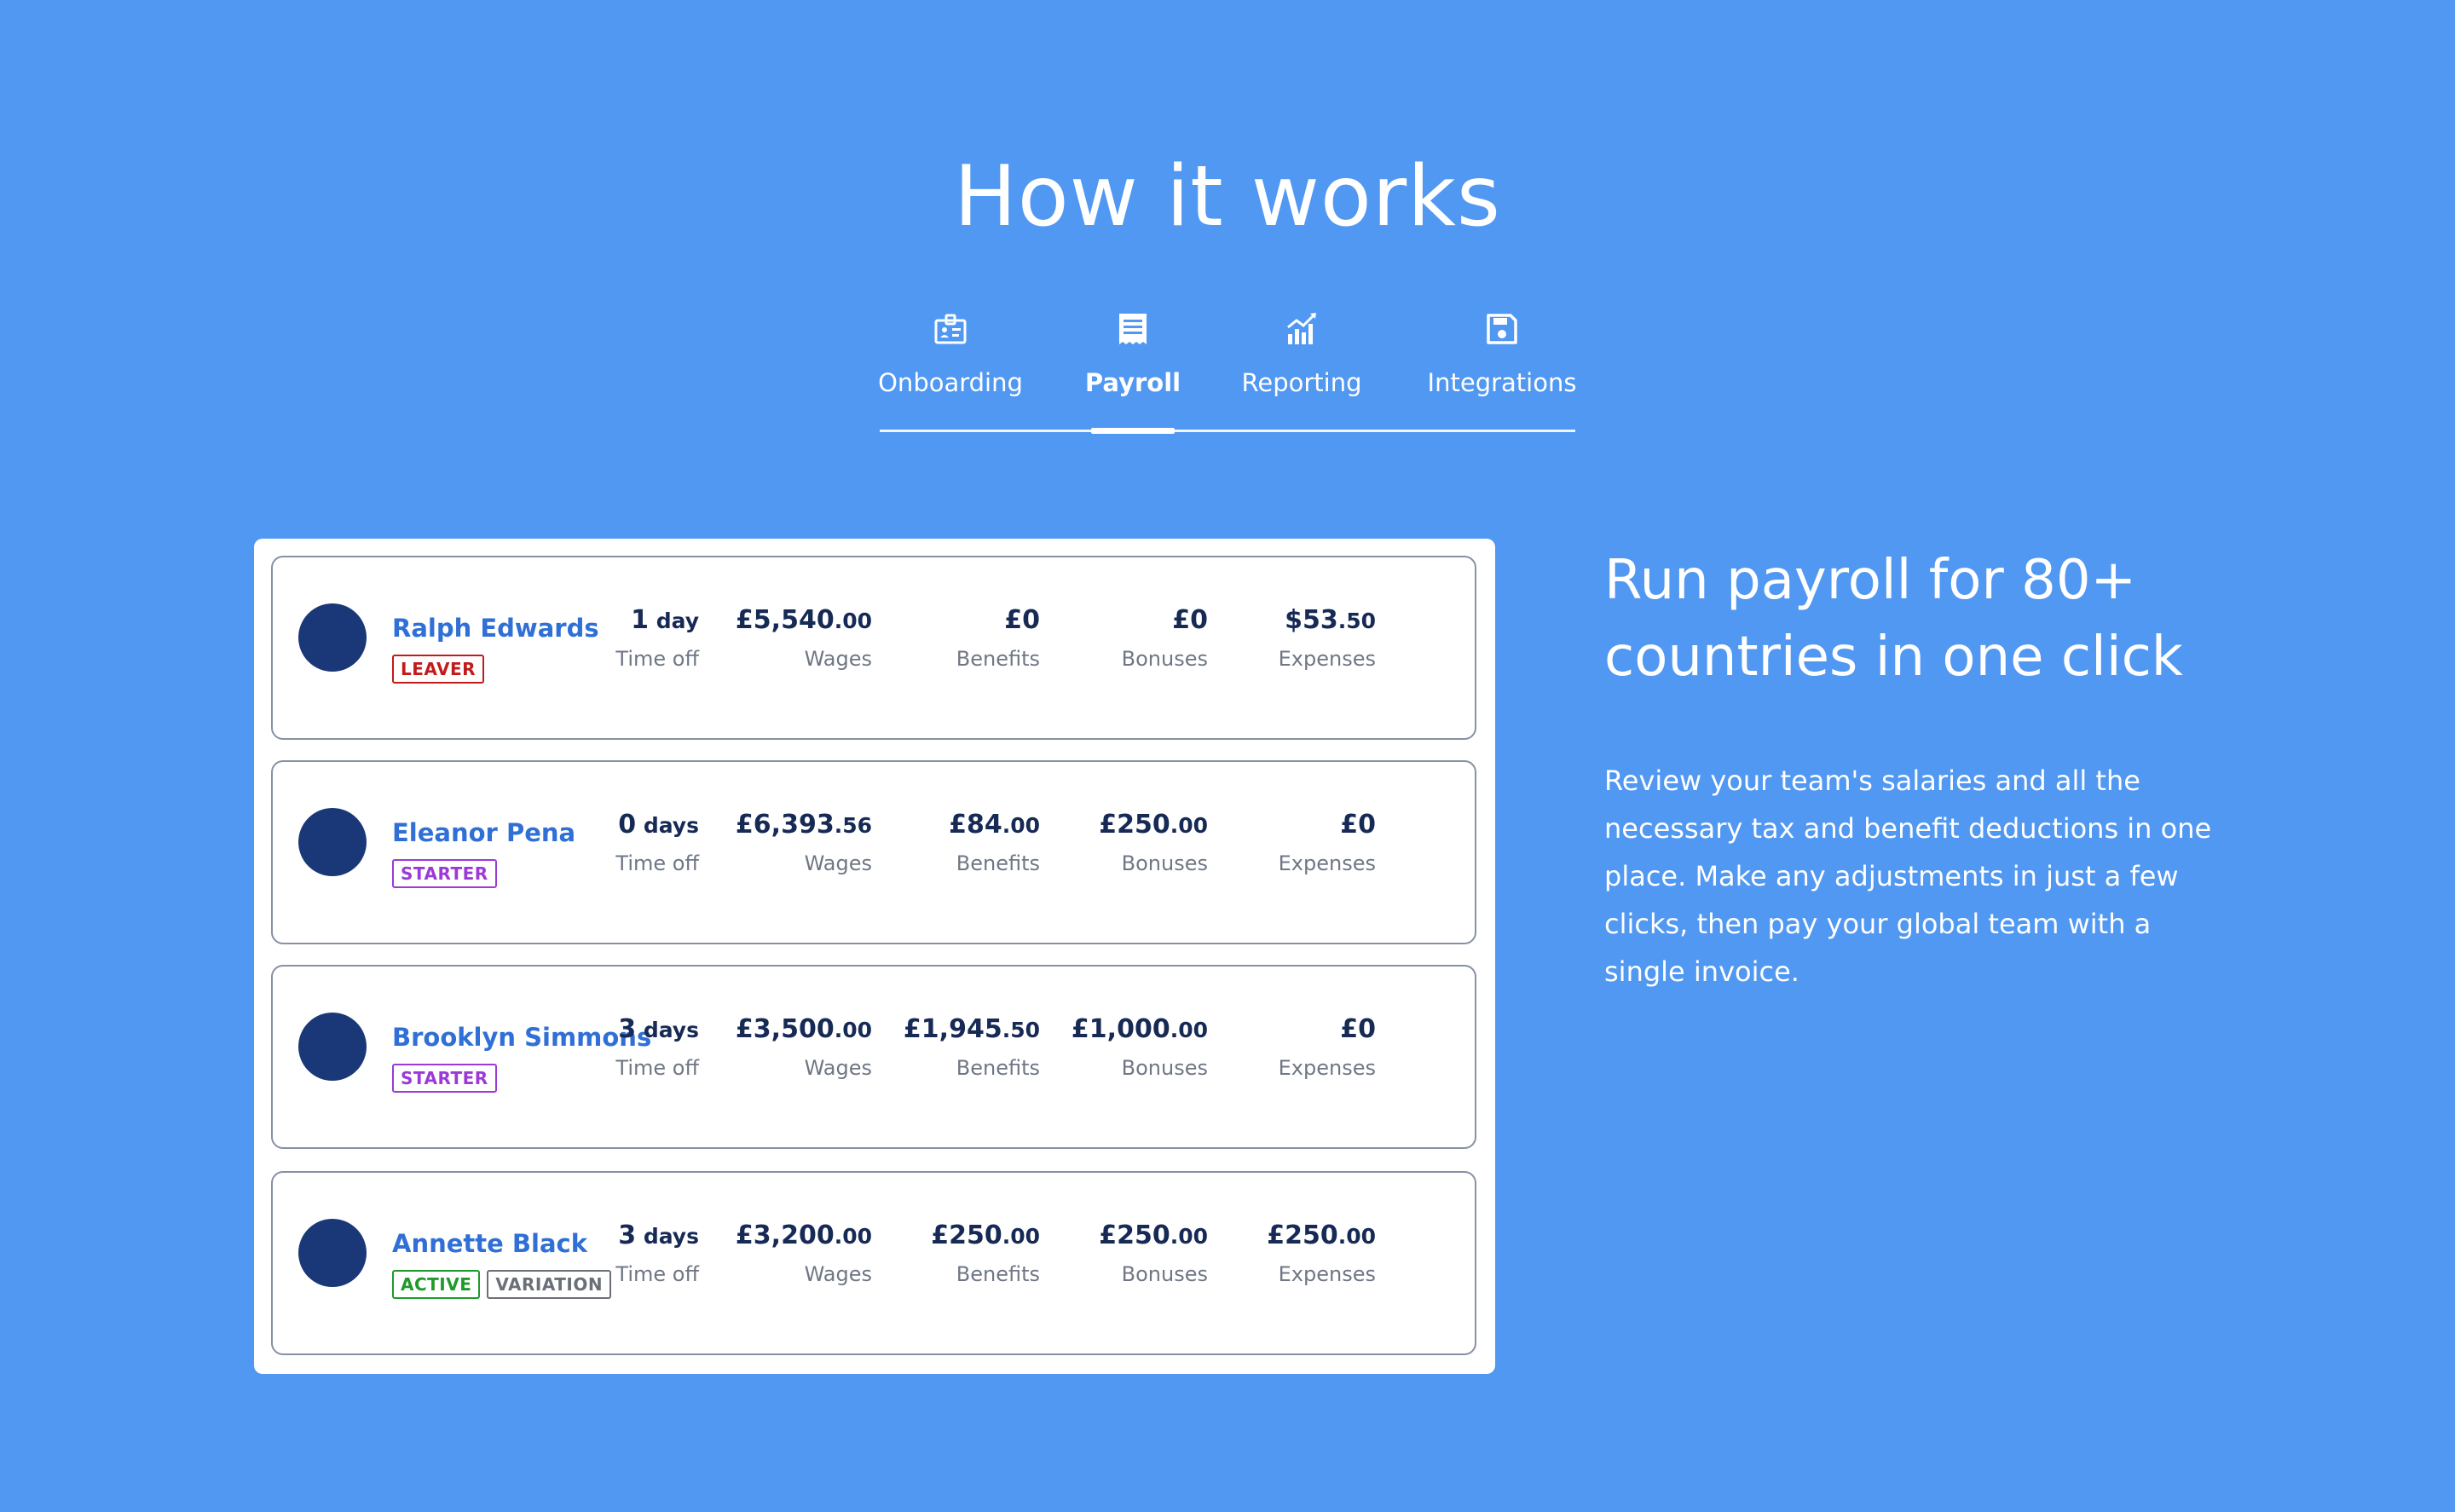 This screenshot has height=1512, width=2455. Describe the element at coordinates (1127, 638) in the screenshot. I see `bonuses-metric: £0 Bonuses` at that location.